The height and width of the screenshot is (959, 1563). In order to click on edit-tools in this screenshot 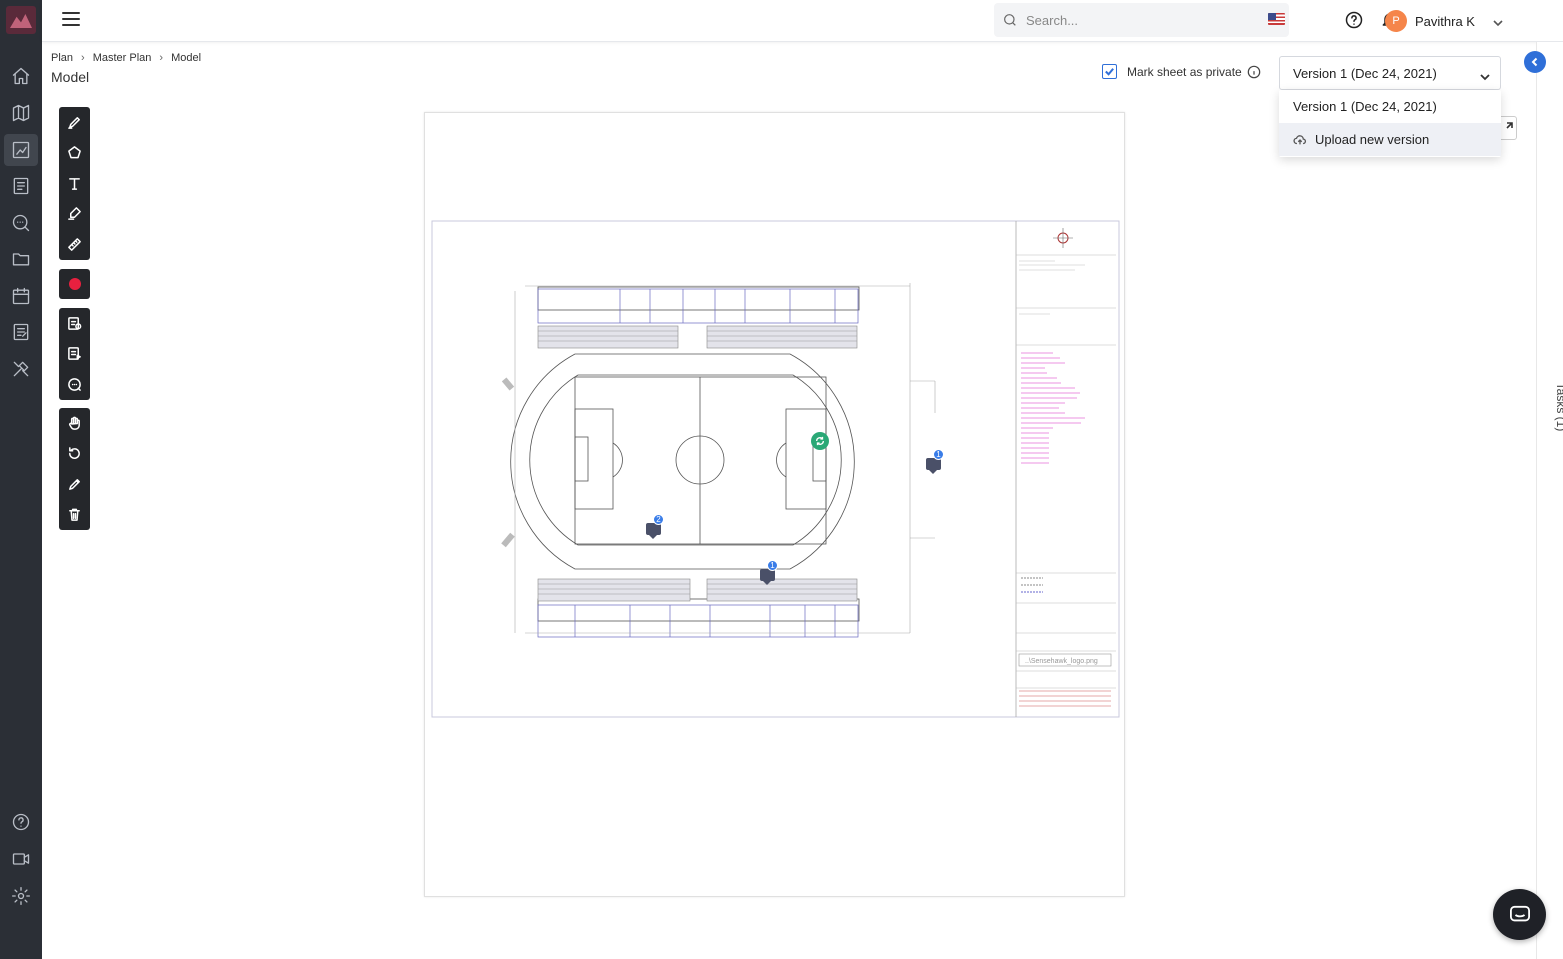, I will do `click(74, 469)`.